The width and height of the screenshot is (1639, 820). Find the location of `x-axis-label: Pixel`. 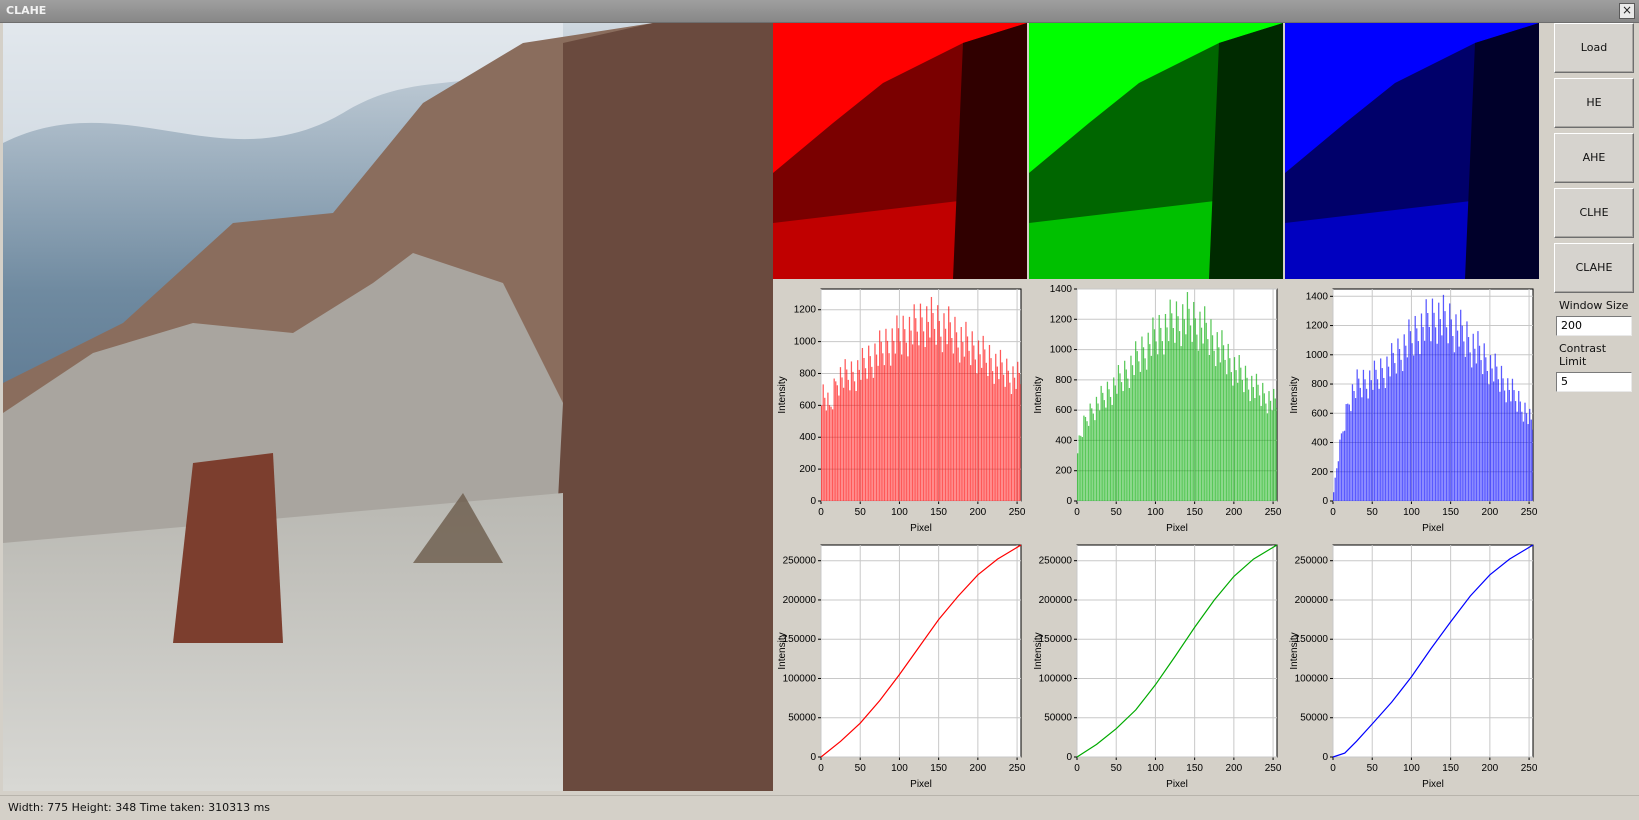

x-axis-label: Pixel is located at coordinates (1177, 784).